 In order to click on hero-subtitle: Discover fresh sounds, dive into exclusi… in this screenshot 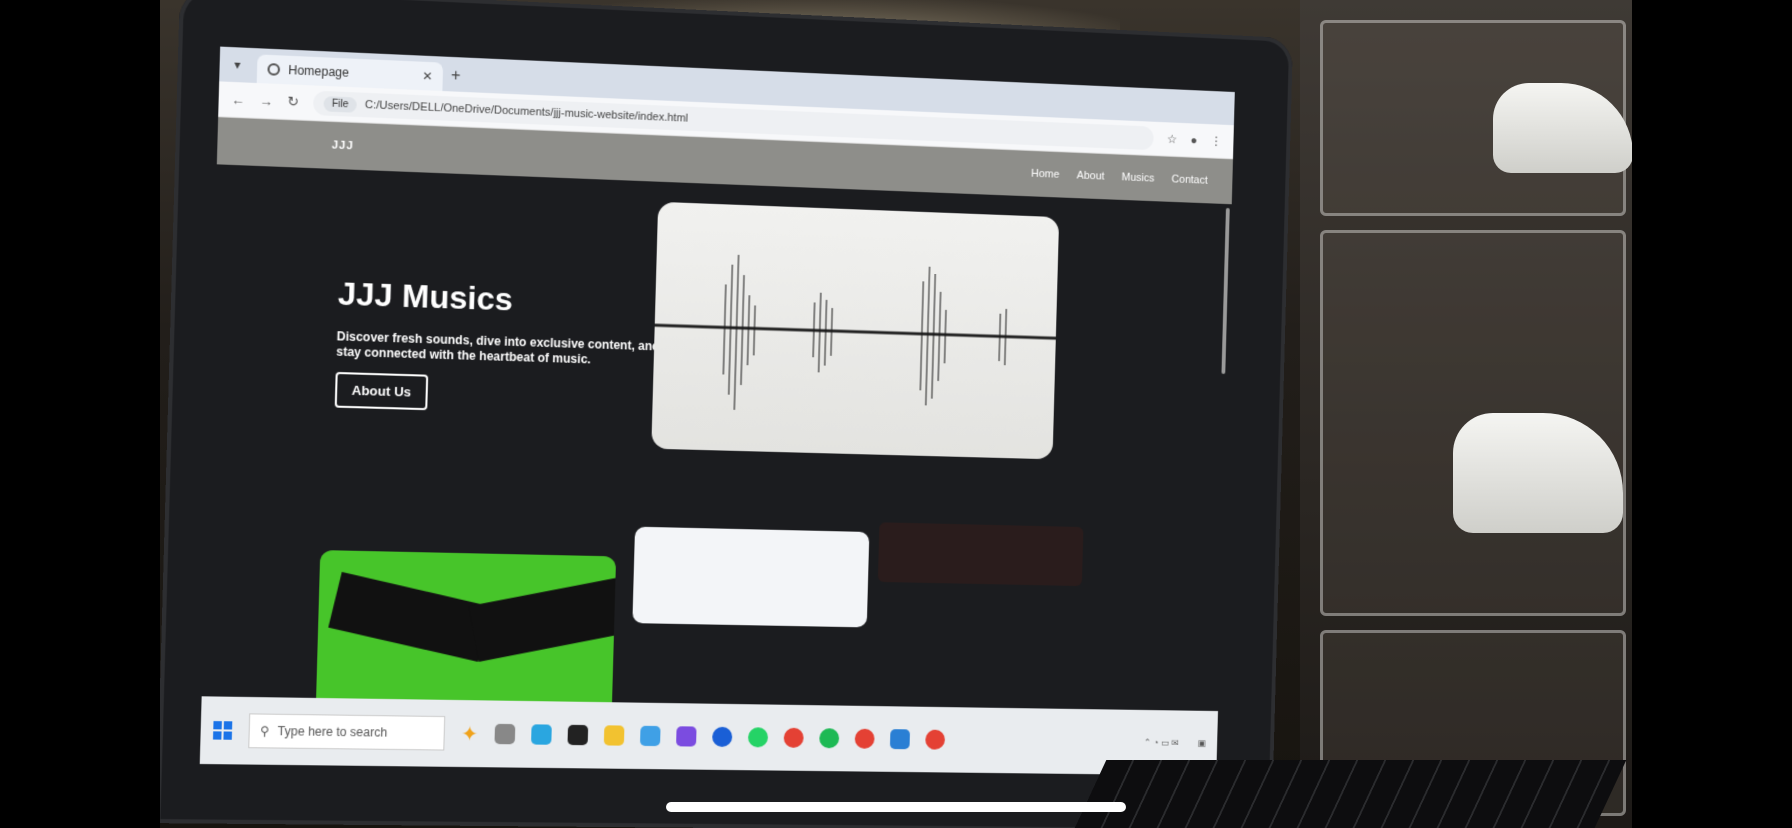, I will do `click(499, 349)`.